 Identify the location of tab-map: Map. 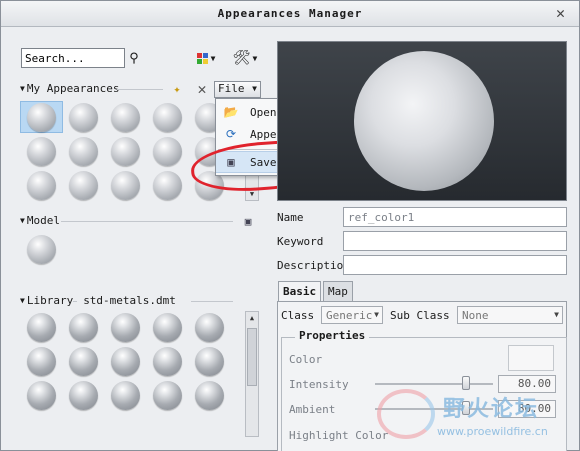
(338, 291).